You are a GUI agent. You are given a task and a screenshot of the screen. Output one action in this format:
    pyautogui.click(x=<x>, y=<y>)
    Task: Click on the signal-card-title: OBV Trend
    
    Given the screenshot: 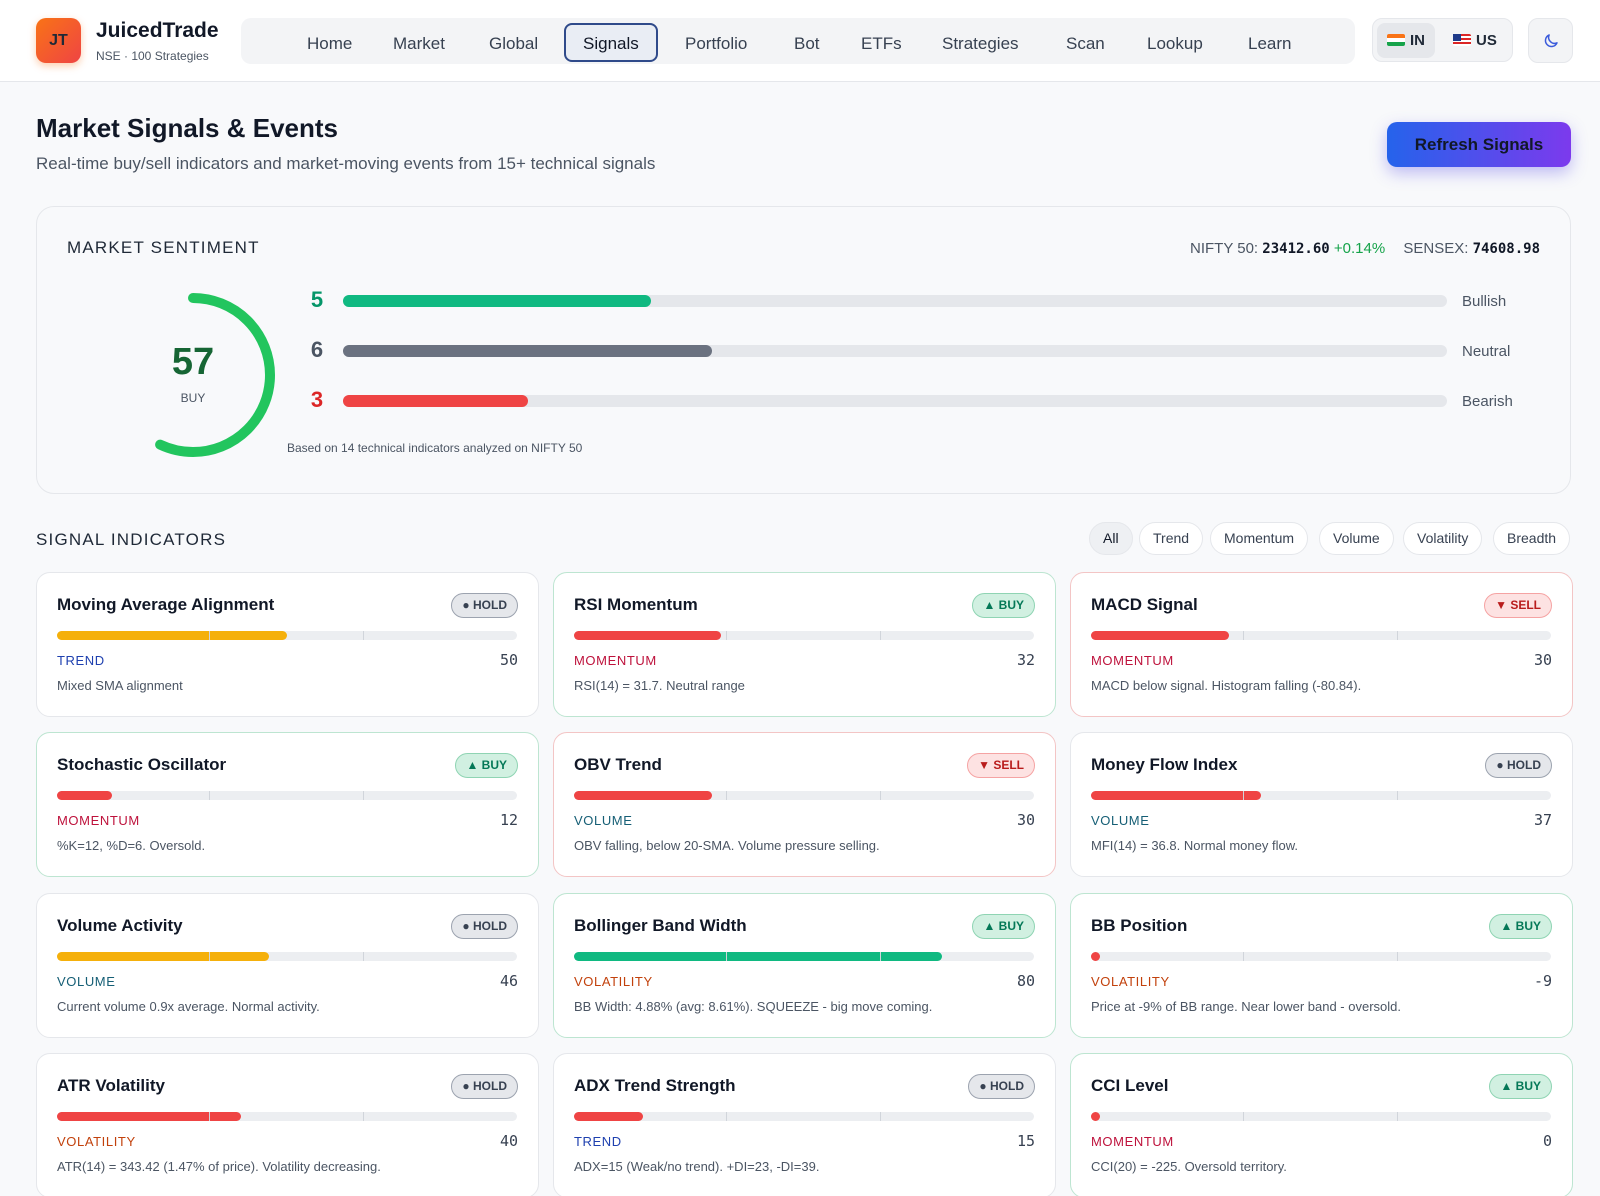 What is the action you would take?
    pyautogui.click(x=618, y=764)
    